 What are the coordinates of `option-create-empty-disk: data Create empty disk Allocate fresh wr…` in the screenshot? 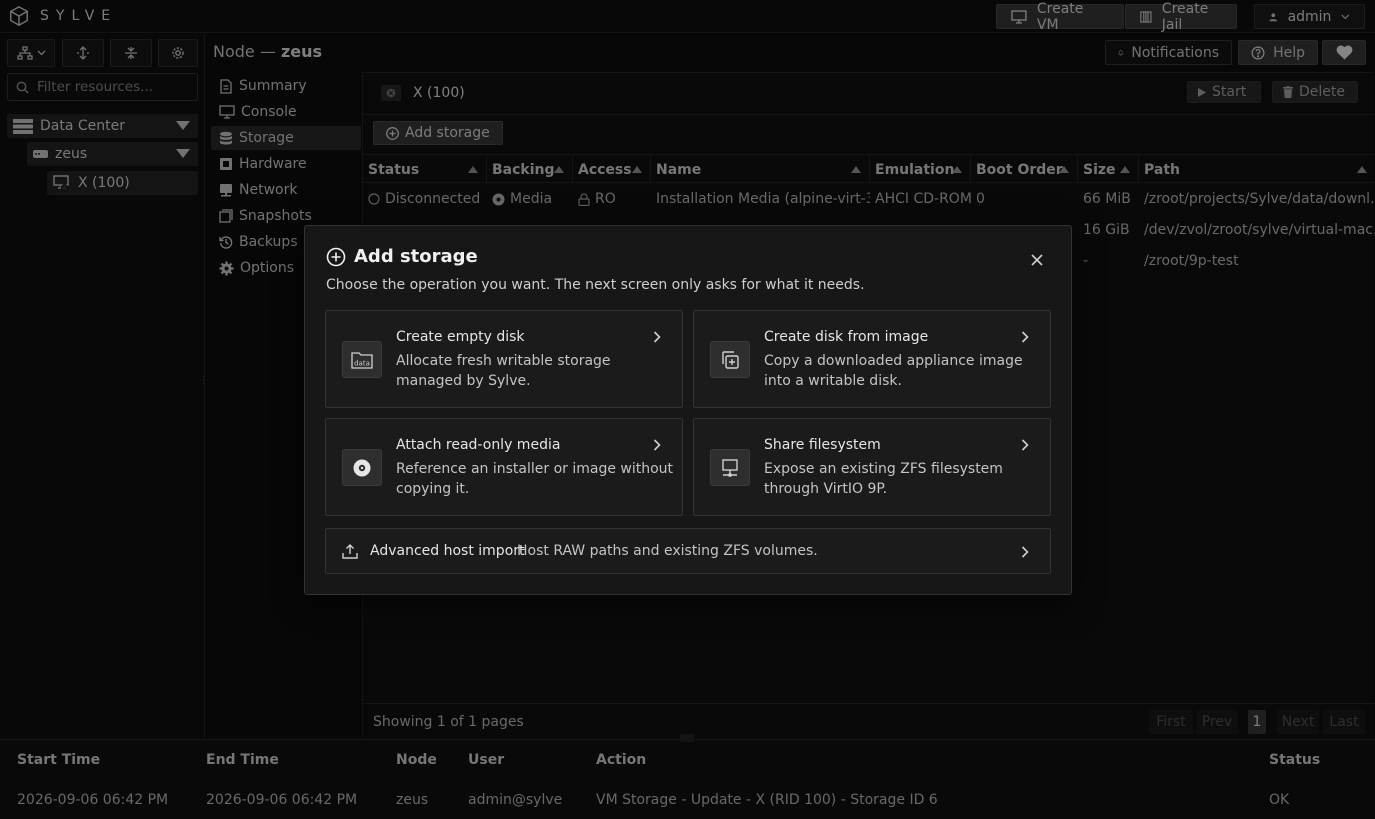 It's located at (504, 359).